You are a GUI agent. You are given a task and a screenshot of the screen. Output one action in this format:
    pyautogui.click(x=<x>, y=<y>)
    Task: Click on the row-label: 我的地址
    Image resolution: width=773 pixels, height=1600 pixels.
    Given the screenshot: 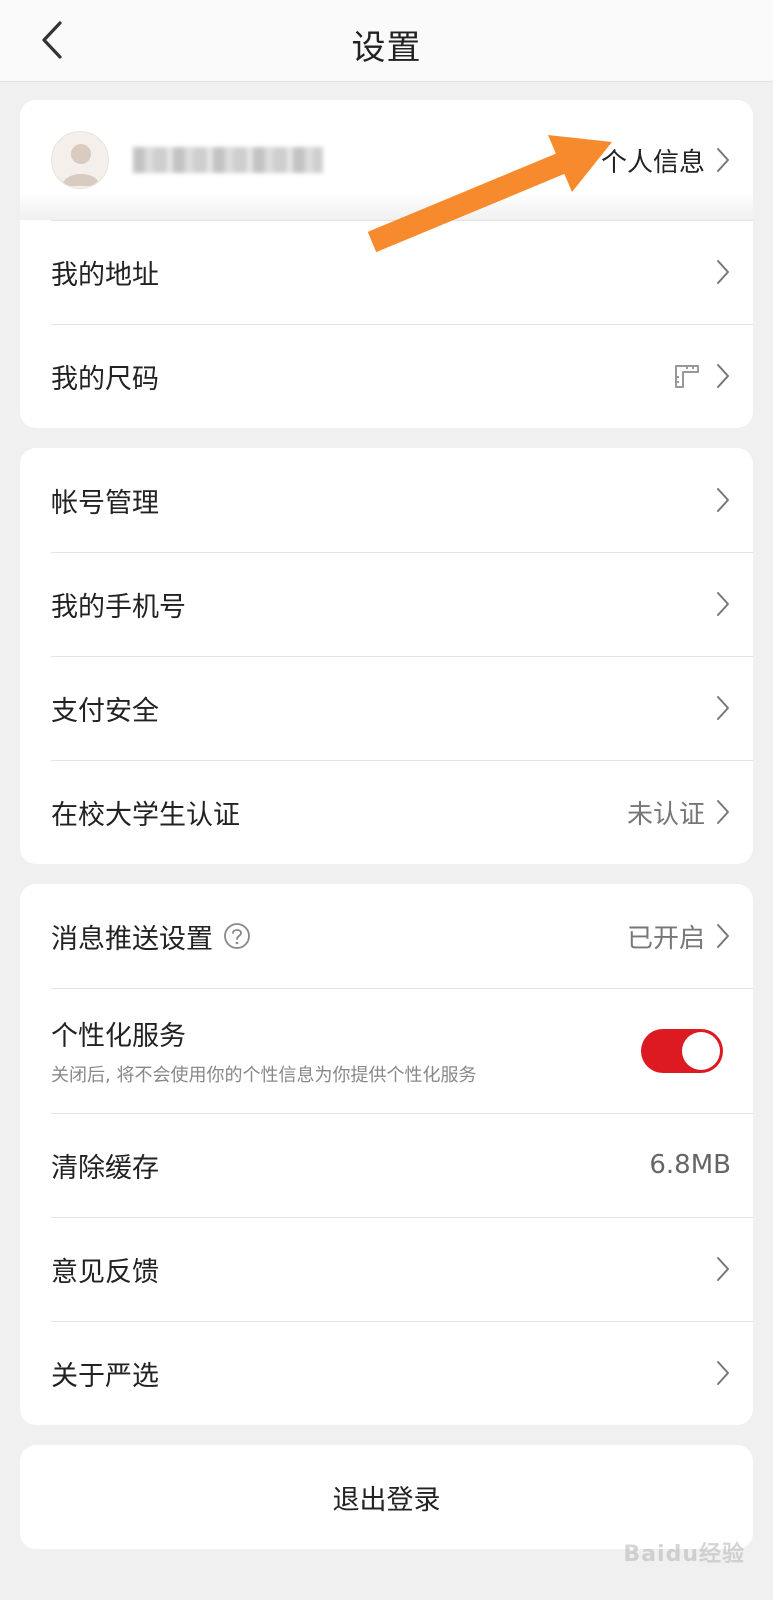 What is the action you would take?
    pyautogui.click(x=105, y=275)
    